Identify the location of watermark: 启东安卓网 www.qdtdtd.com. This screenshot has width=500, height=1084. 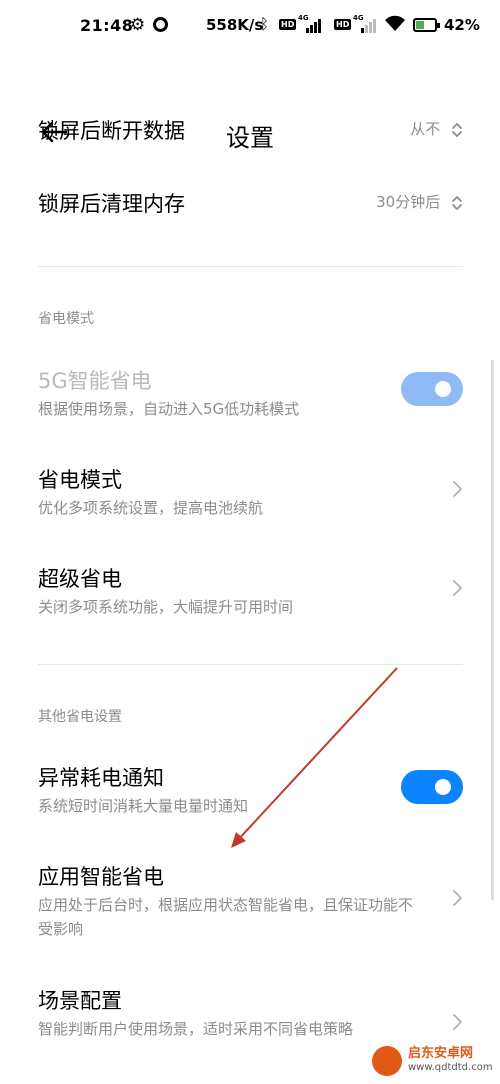
(434, 1062).